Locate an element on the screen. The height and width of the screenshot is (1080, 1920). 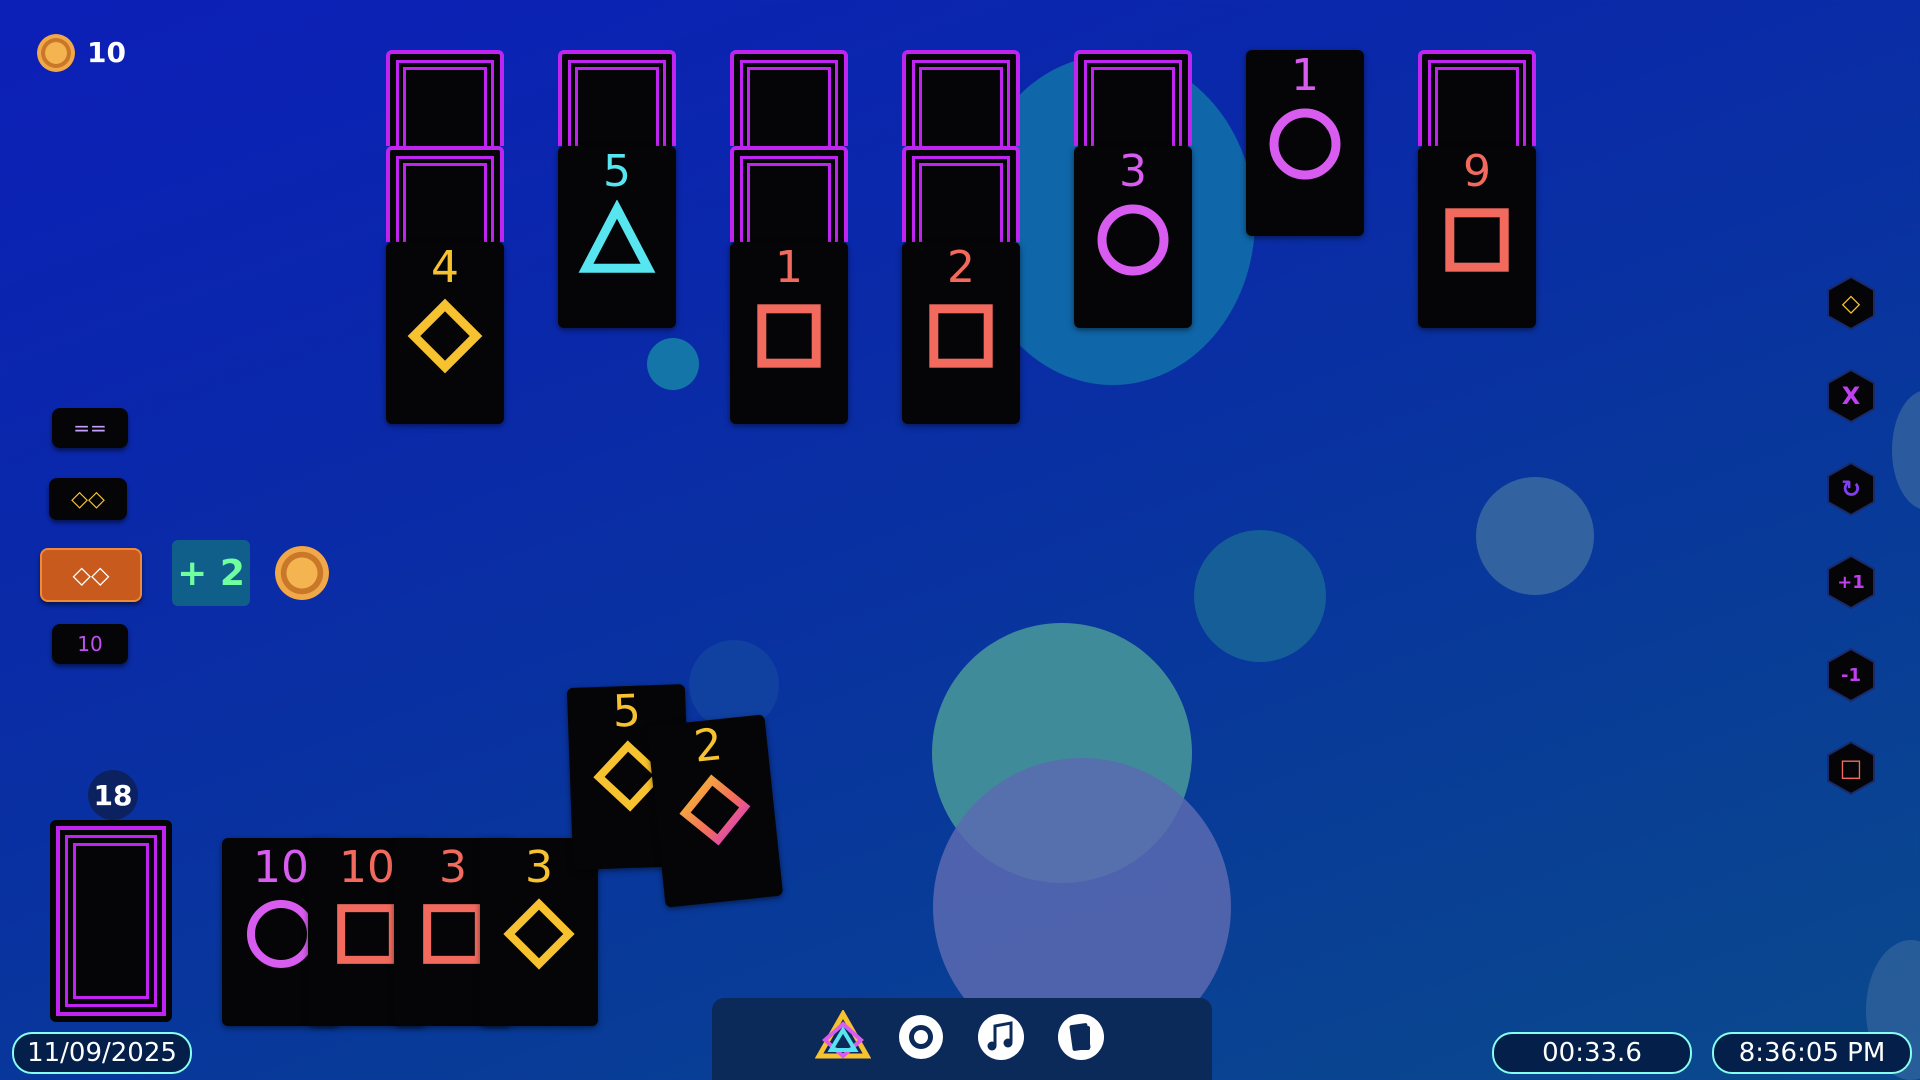
active-pair-label: ◇◇ is located at coordinates (91, 575).